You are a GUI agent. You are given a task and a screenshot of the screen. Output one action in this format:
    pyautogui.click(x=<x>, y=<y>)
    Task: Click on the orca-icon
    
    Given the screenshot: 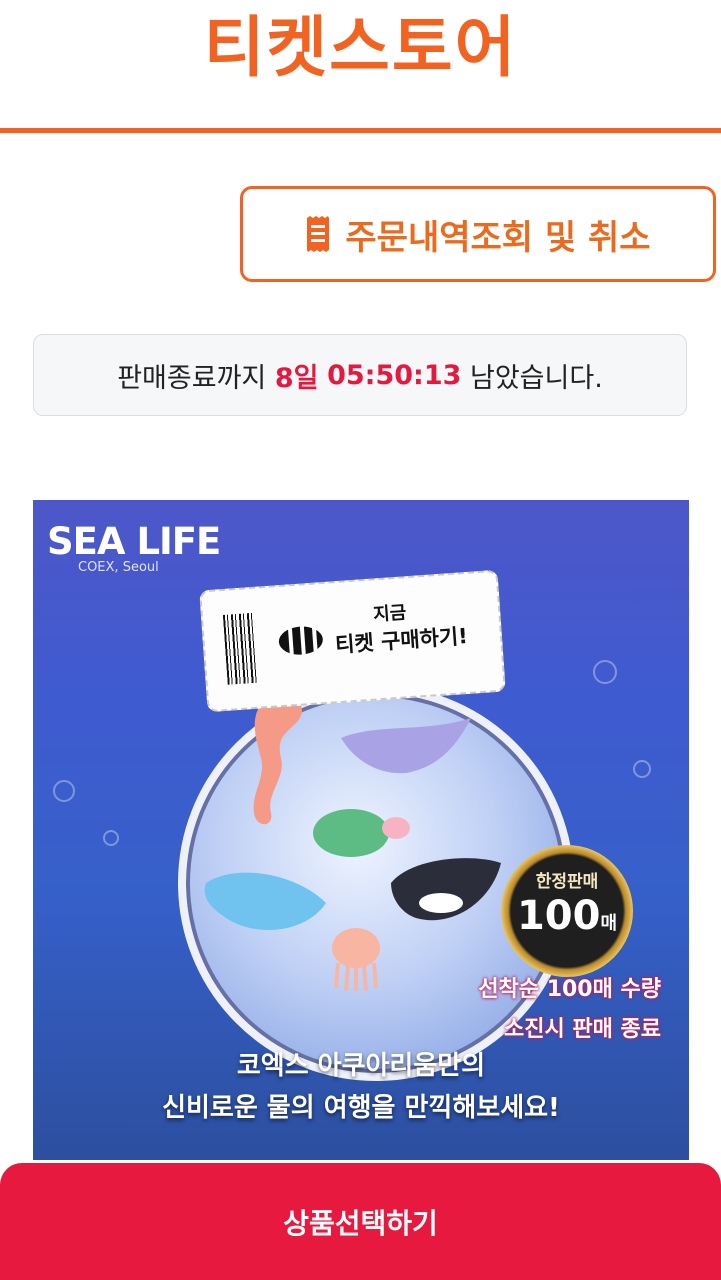 What is the action you would take?
    pyautogui.click(x=446, y=889)
    